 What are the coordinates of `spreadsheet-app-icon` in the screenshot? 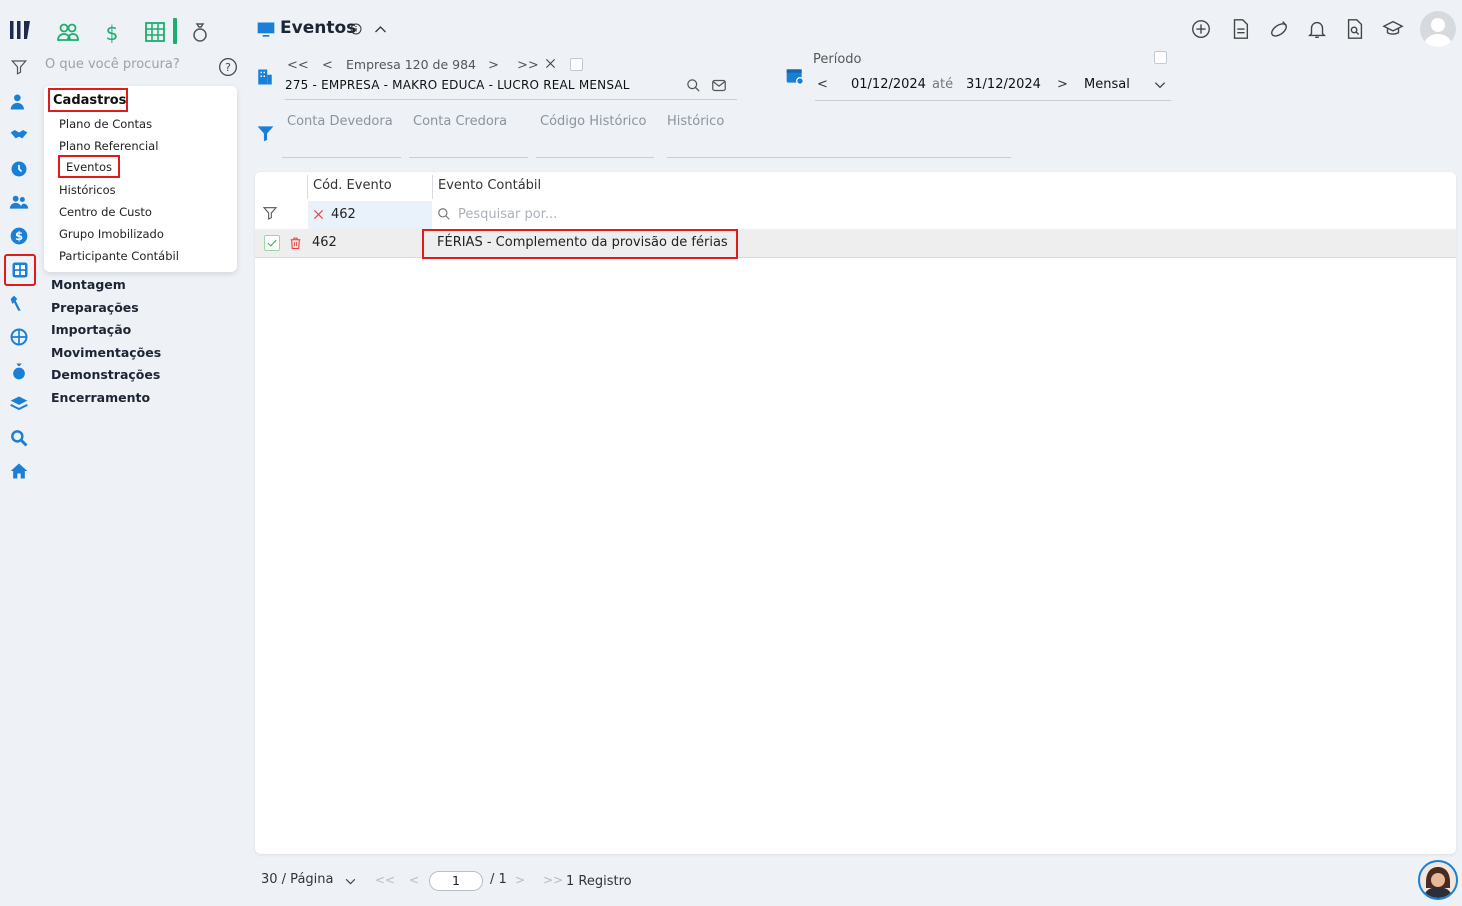 It's located at (155, 32).